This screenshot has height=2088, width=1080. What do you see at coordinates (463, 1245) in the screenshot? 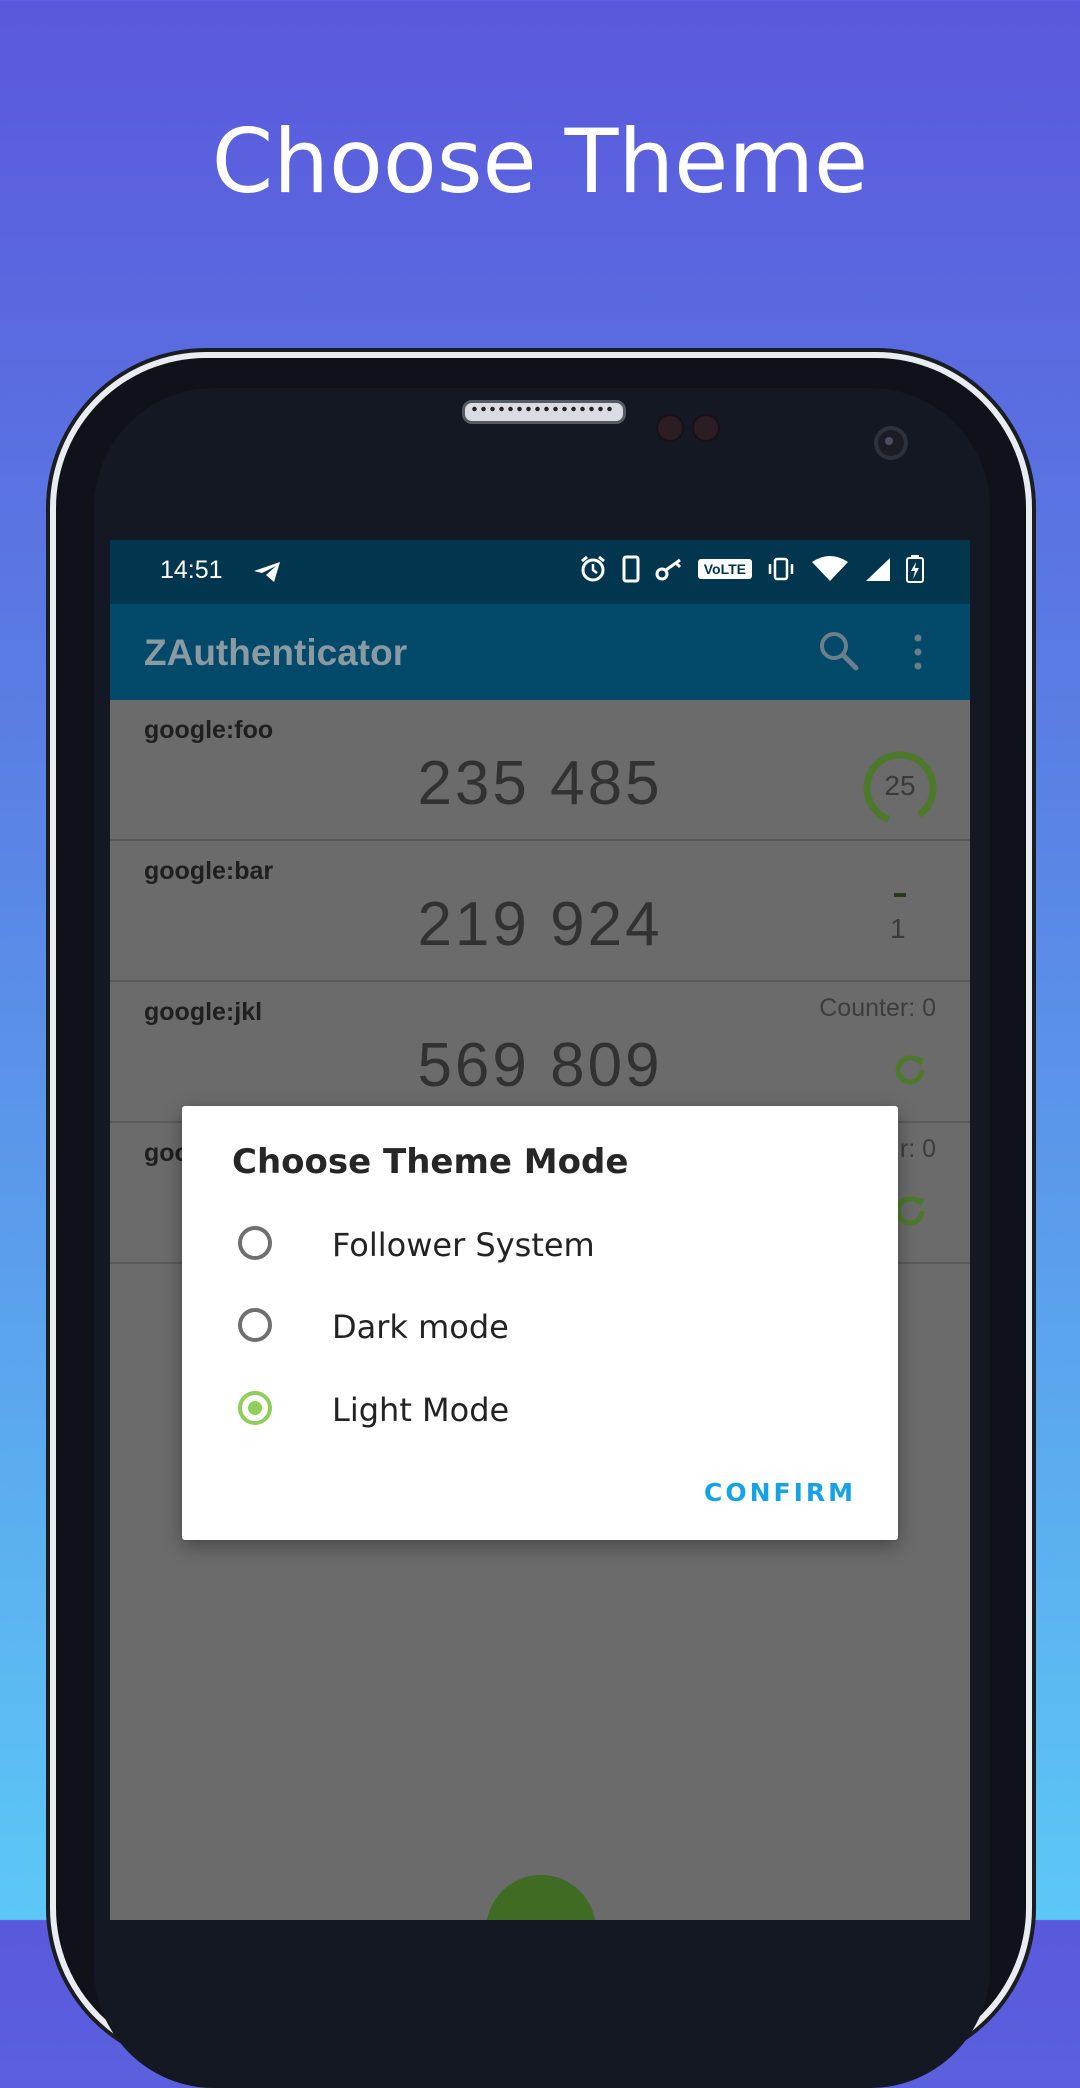
I see `option-label: Follower System` at bounding box center [463, 1245].